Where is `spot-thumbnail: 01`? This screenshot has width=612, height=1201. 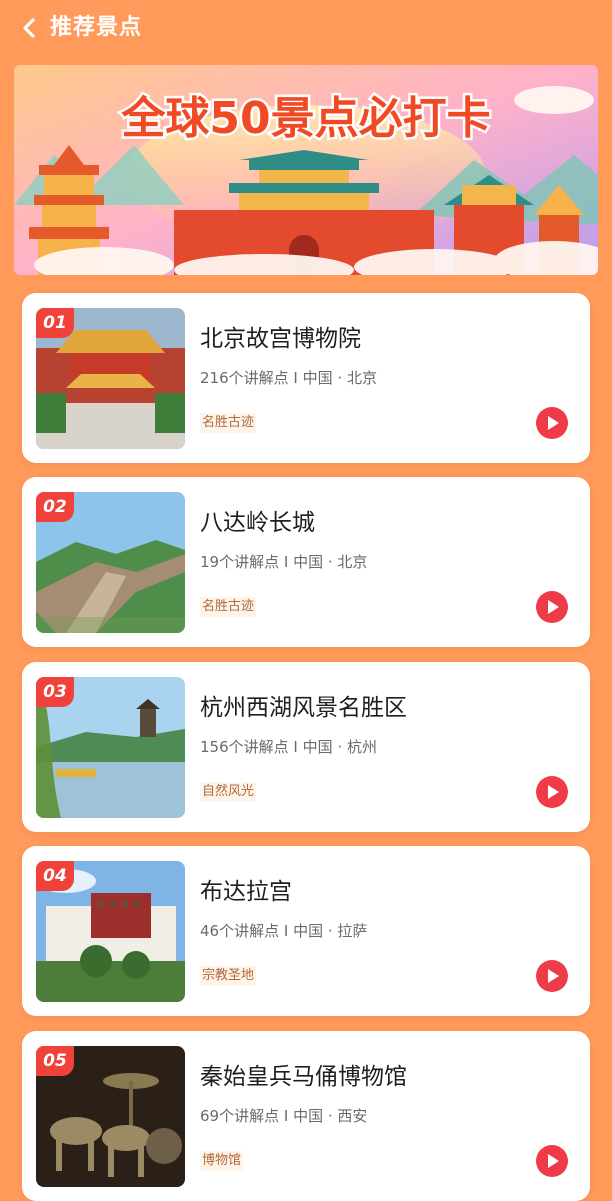 spot-thumbnail: 01 is located at coordinates (110, 378).